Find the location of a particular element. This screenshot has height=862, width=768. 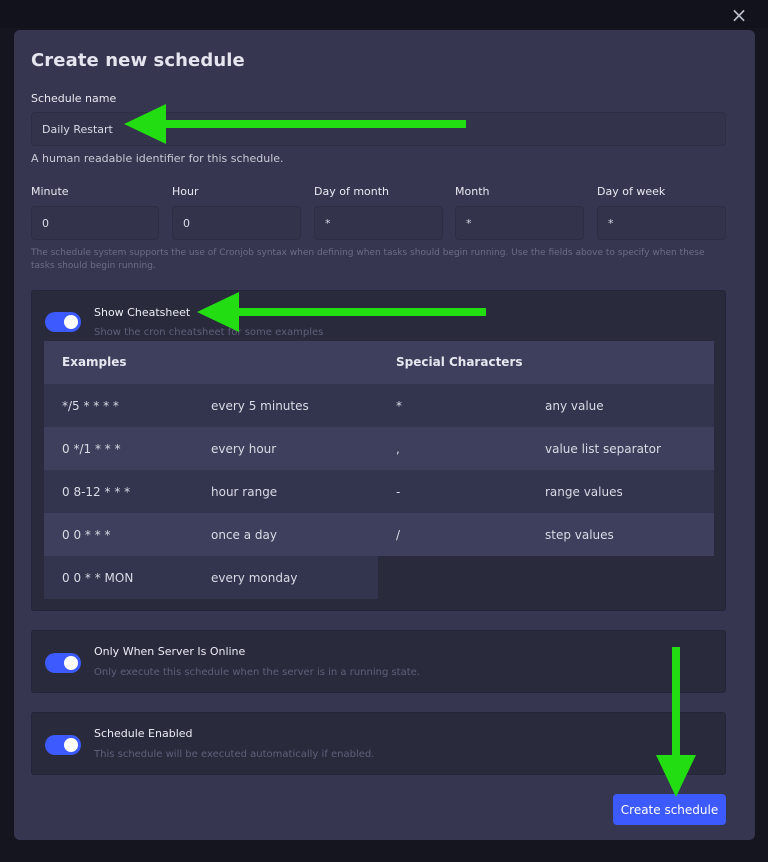

special-description: any value is located at coordinates (574, 406).